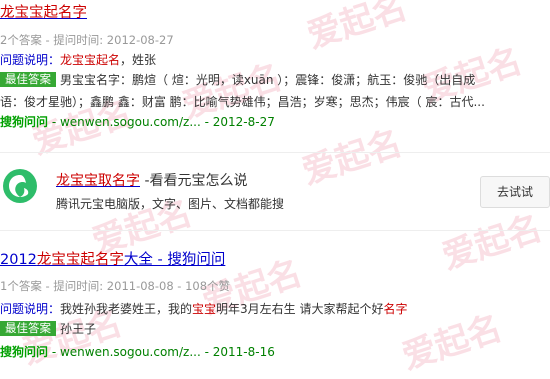 The height and width of the screenshot is (379, 550). Describe the element at coordinates (300, 309) in the screenshot. I see `question-text: 明年3月左右生 请大家帮起个好` at that location.